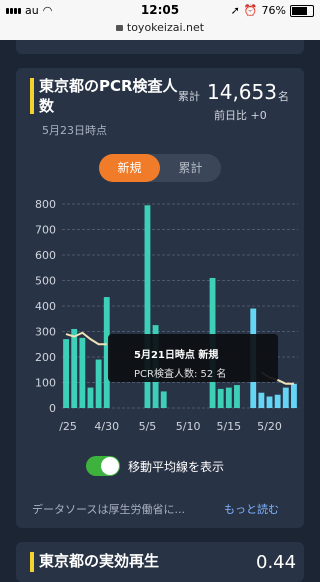 Image resolution: width=320 pixels, height=582 pixels. Describe the element at coordinates (160, 47) in the screenshot. I see `previous-card` at that location.